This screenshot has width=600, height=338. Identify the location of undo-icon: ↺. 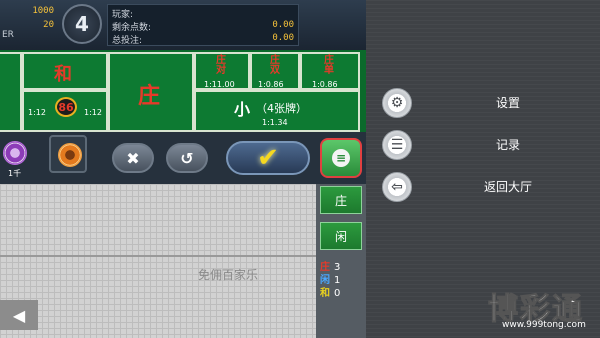
(187, 158).